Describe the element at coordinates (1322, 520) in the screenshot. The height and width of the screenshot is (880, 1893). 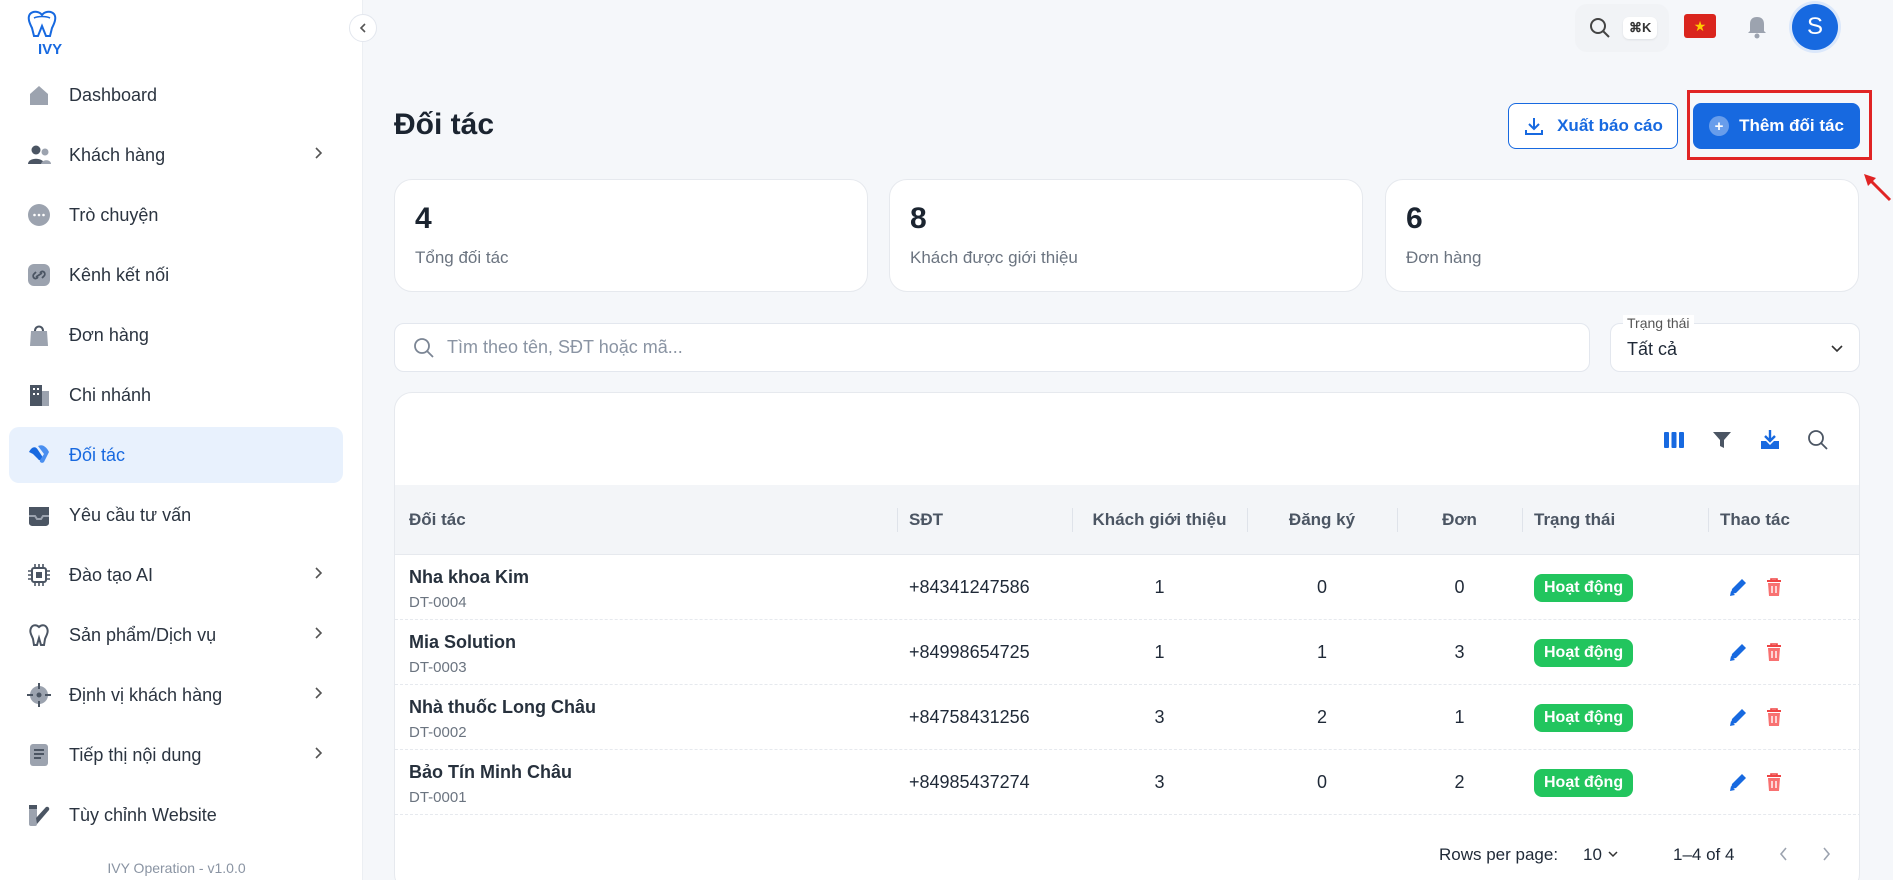
I see `column-header-registered: Đăng ký` at that location.